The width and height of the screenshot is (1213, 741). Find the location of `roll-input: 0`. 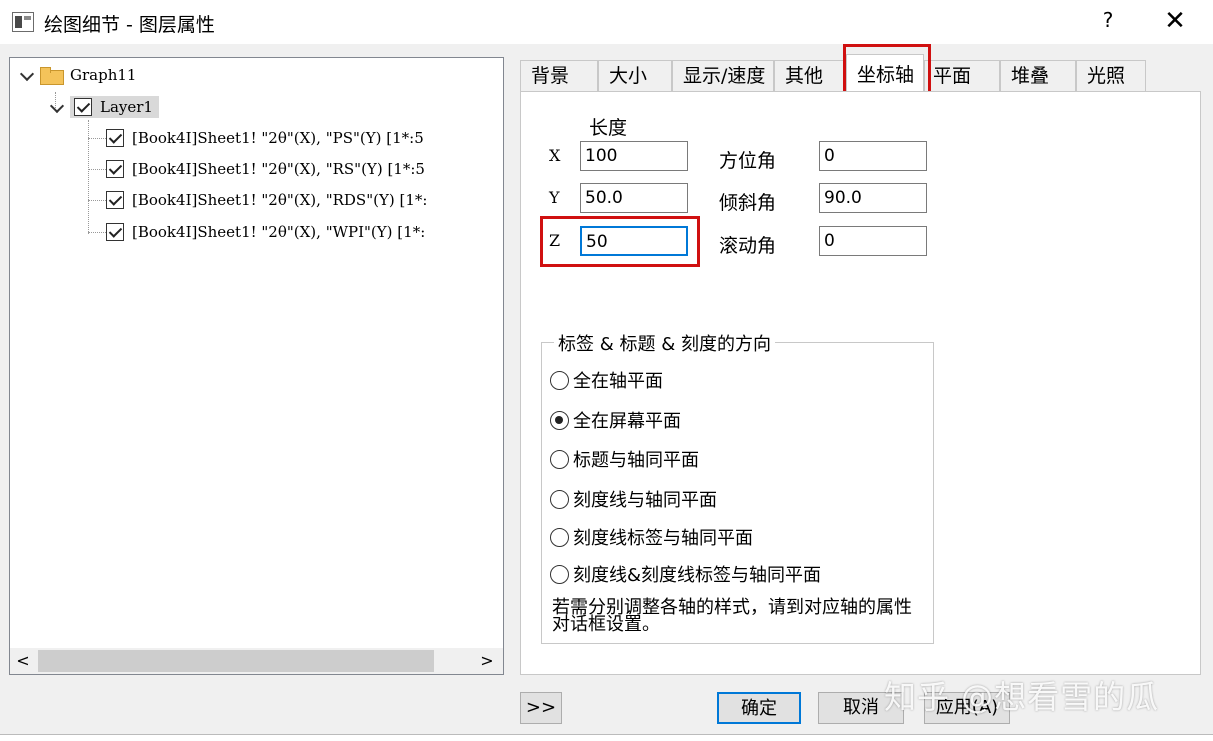

roll-input: 0 is located at coordinates (873, 241).